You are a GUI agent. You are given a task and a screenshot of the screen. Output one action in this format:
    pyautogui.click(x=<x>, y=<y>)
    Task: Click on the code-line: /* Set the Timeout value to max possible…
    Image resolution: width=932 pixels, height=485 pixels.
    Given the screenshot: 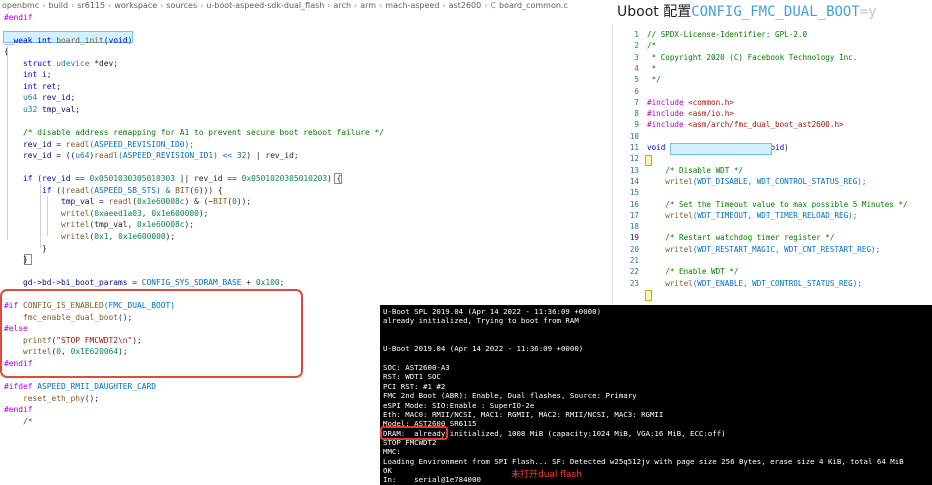 What is the action you would take?
    pyautogui.click(x=777, y=204)
    